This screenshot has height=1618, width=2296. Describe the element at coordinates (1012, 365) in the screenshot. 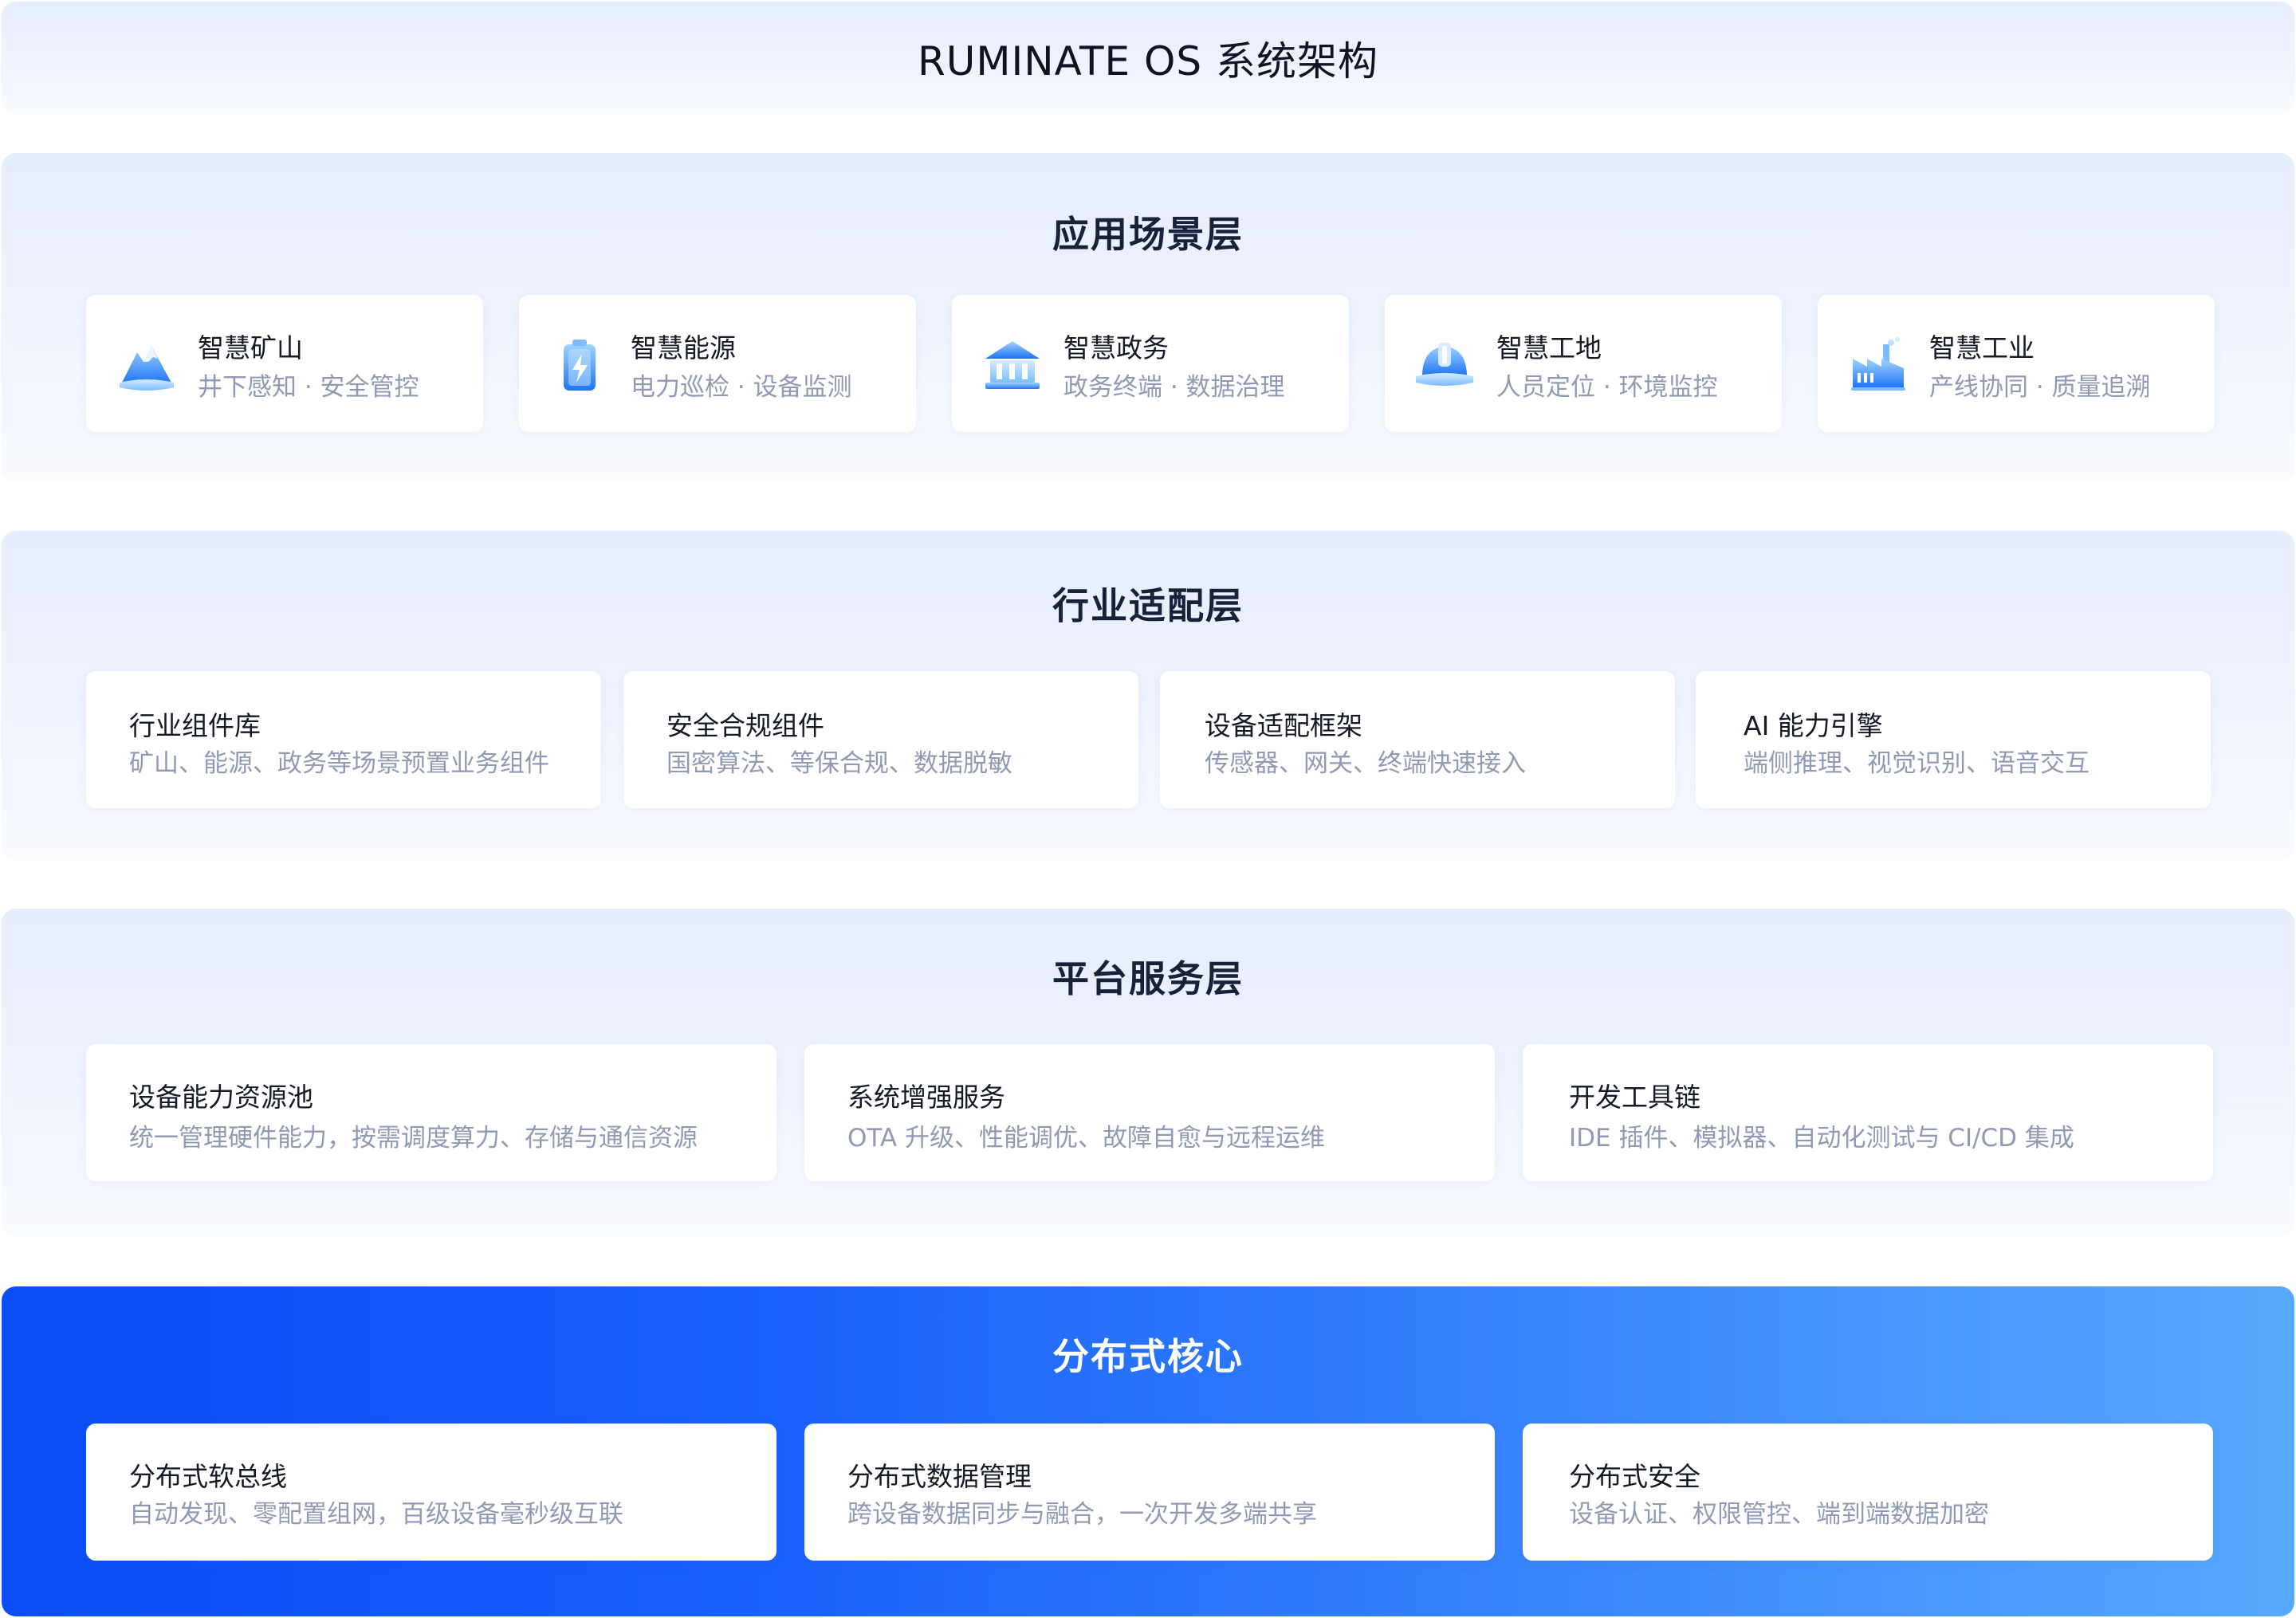

I see `government-building-icon` at that location.